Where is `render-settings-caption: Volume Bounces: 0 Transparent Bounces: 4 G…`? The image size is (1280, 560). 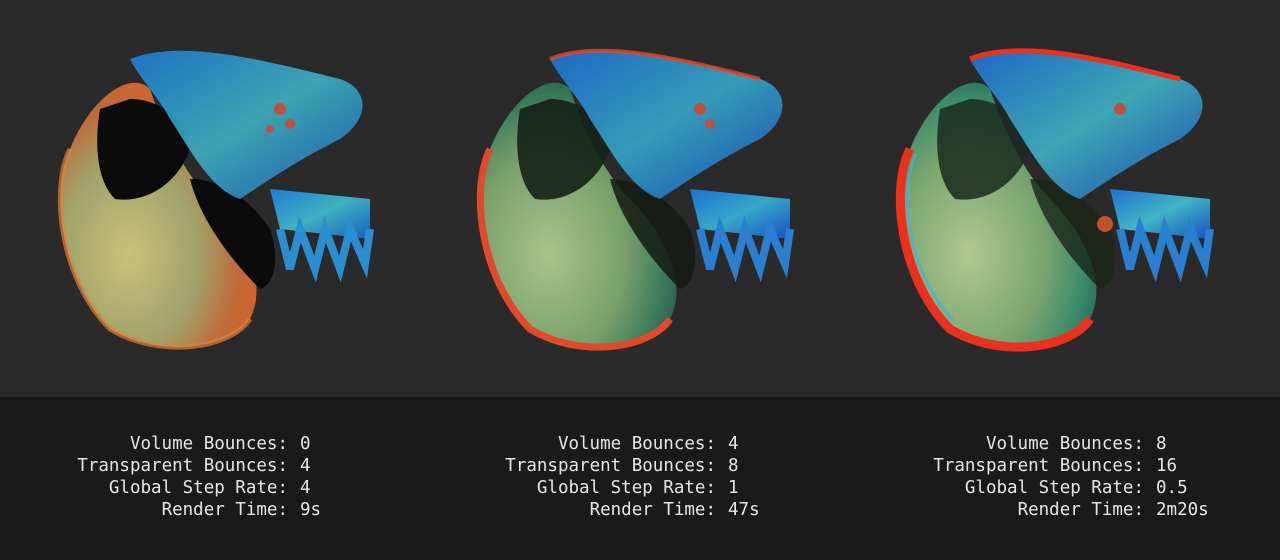 render-settings-caption: Volume Bounces: 0 Transparent Bounces: 4 G… is located at coordinates (190, 477).